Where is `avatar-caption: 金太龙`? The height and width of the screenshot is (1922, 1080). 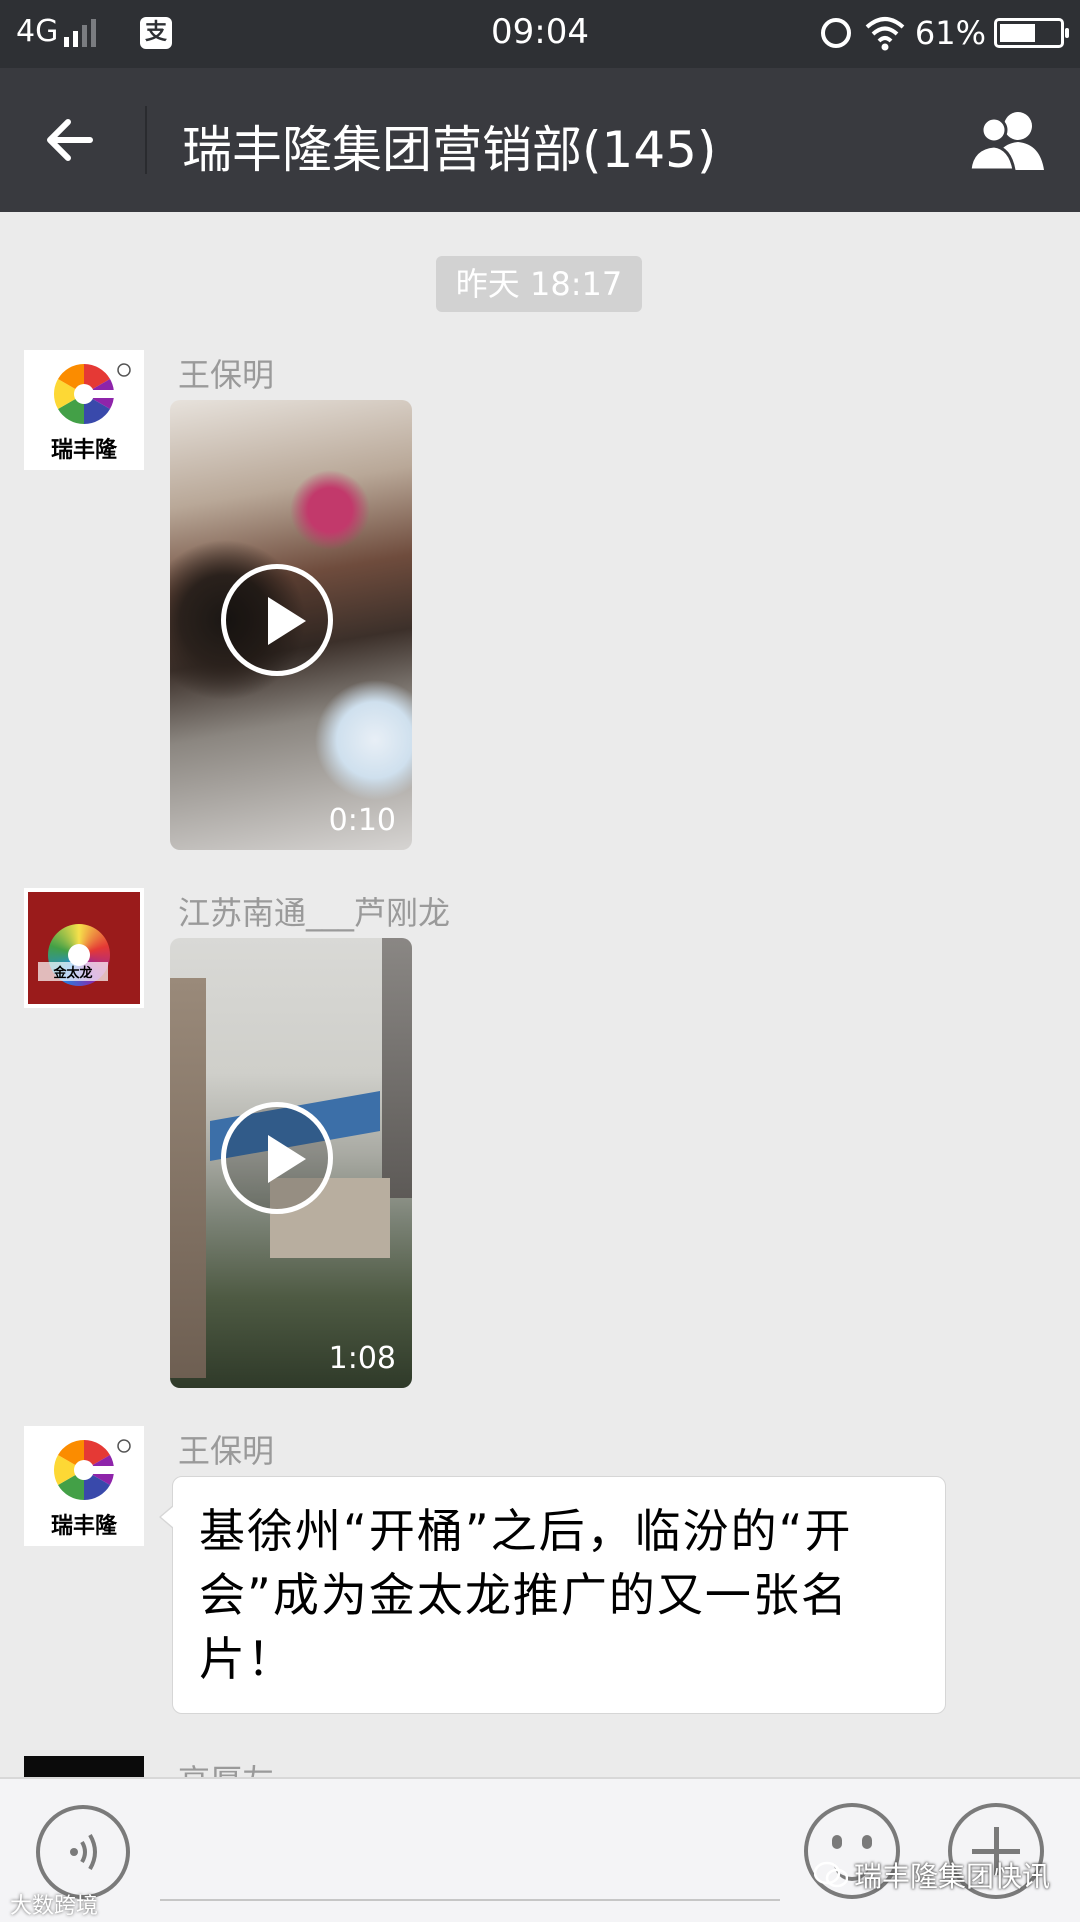
avatar-caption: 金太龙 is located at coordinates (73, 971).